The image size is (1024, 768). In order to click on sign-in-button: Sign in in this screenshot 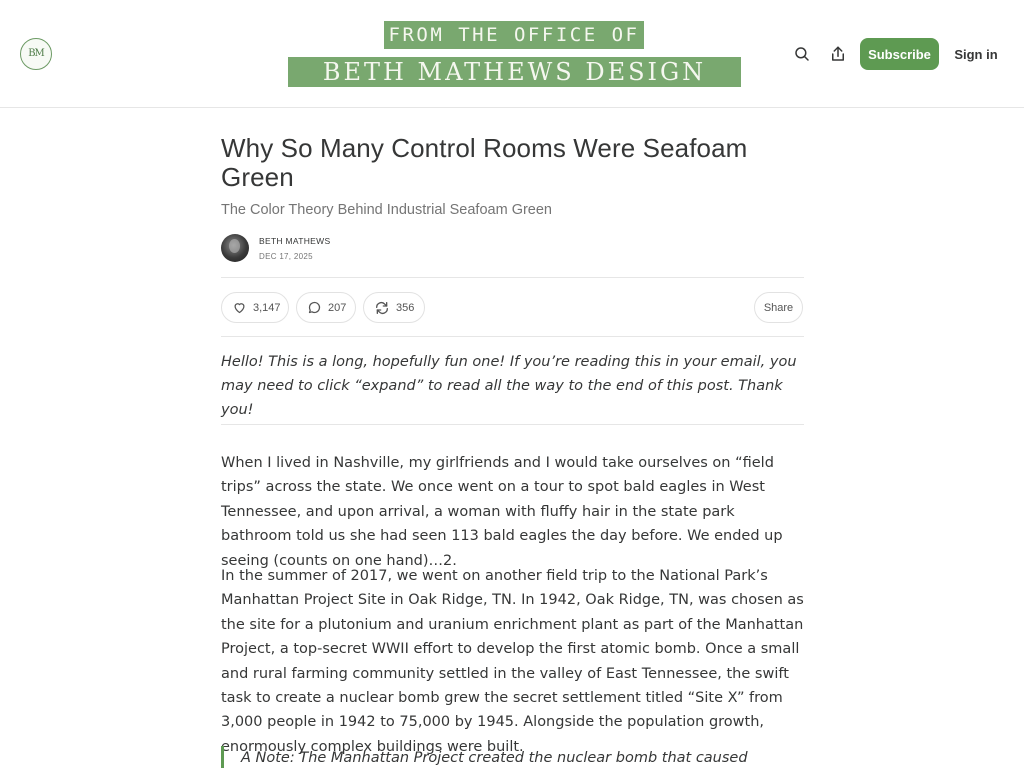, I will do `click(976, 54)`.